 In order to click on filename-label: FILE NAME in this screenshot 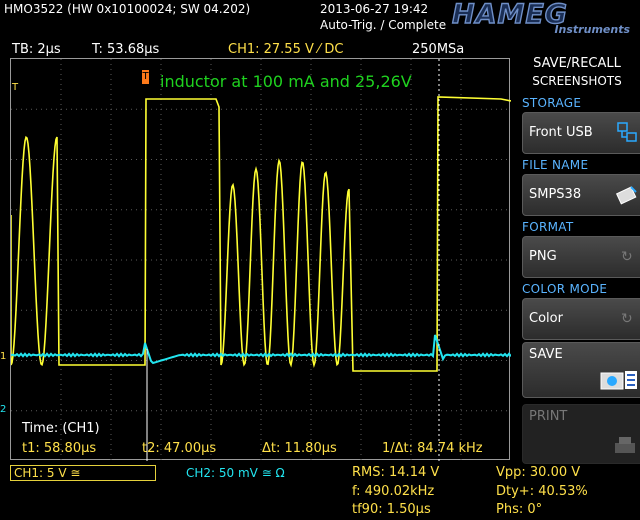, I will do `click(555, 165)`.